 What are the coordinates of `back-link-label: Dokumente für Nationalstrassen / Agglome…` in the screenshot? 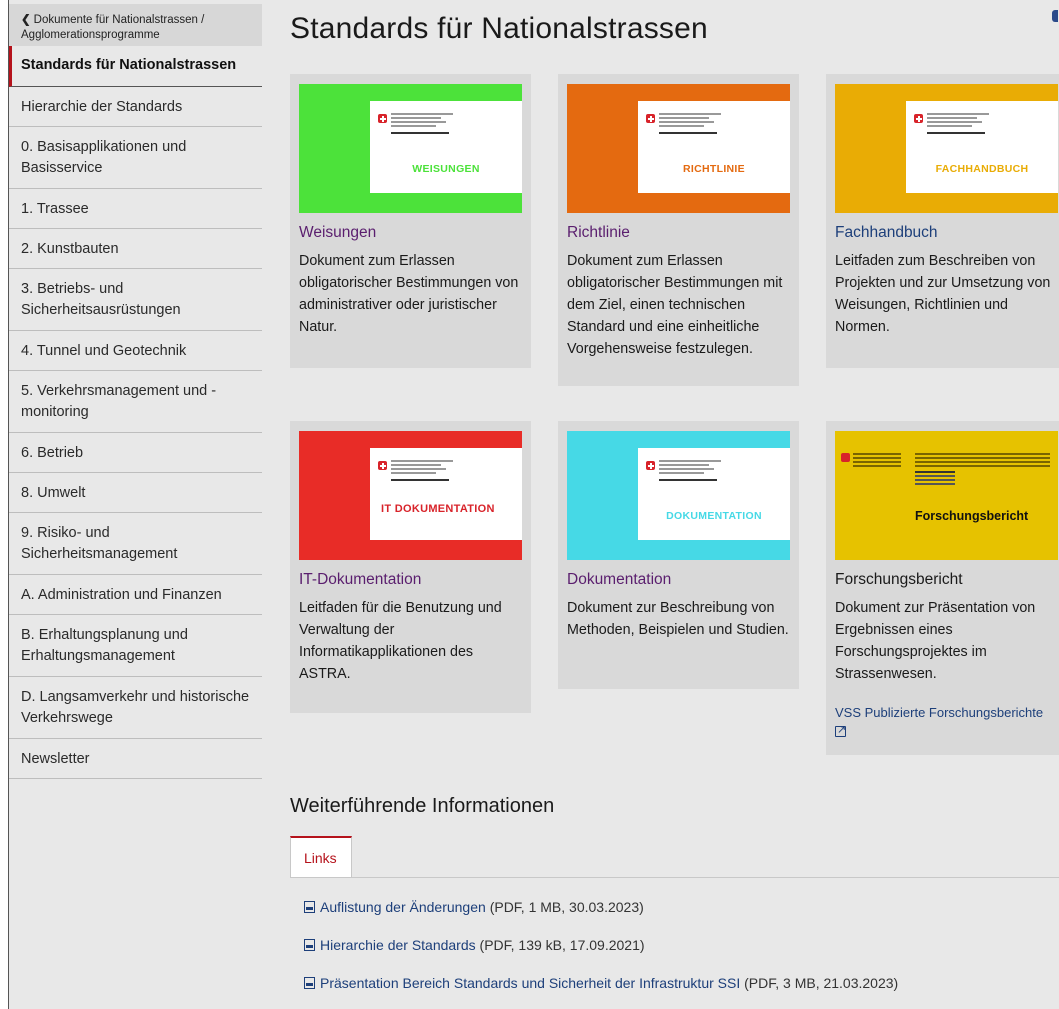 It's located at (113, 27).